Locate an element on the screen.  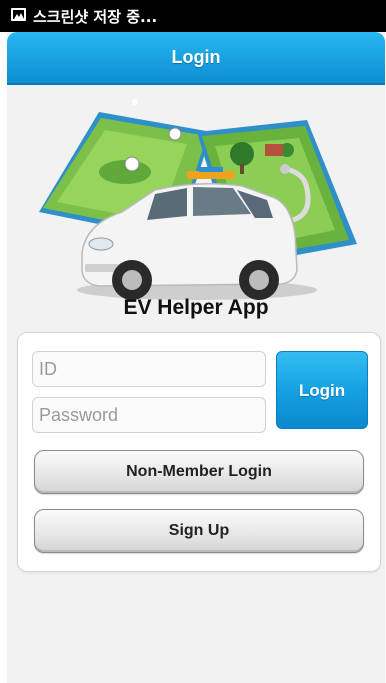
login-button: Login is located at coordinates (322, 390).